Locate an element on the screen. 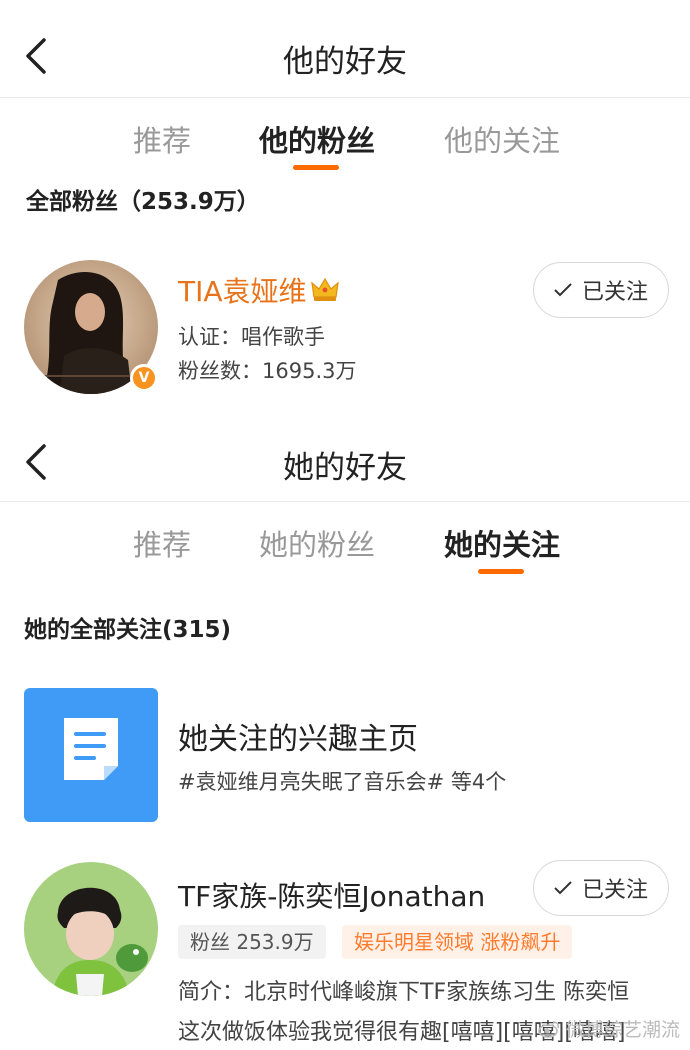  watermark: 微博综艺潮流 is located at coordinates (609, 1028).